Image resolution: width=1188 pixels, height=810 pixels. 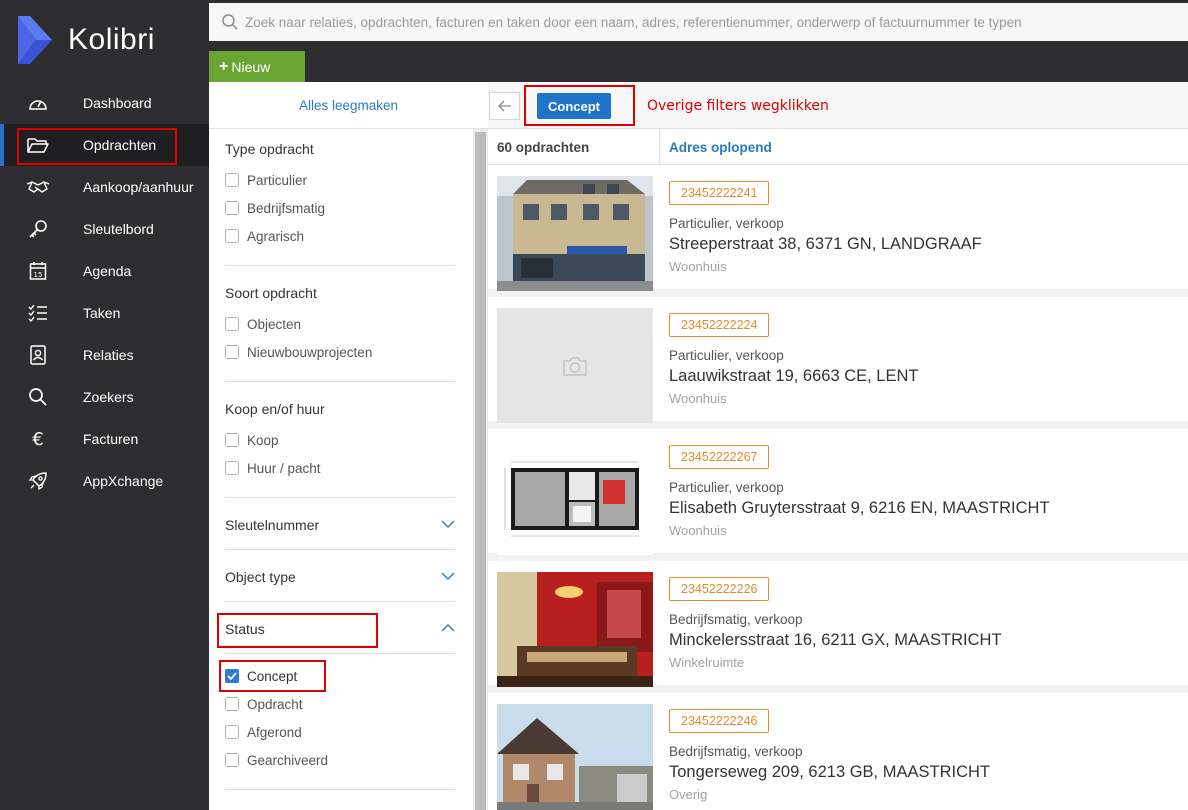 I want to click on app-name: Kolibri, so click(x=111, y=39).